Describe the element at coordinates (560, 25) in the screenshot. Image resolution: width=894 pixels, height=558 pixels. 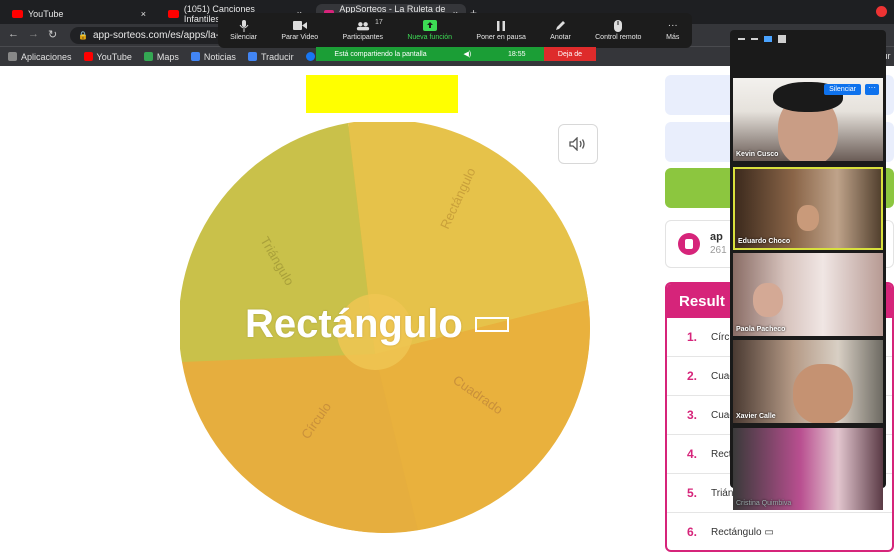
I see `pencil-icon` at that location.